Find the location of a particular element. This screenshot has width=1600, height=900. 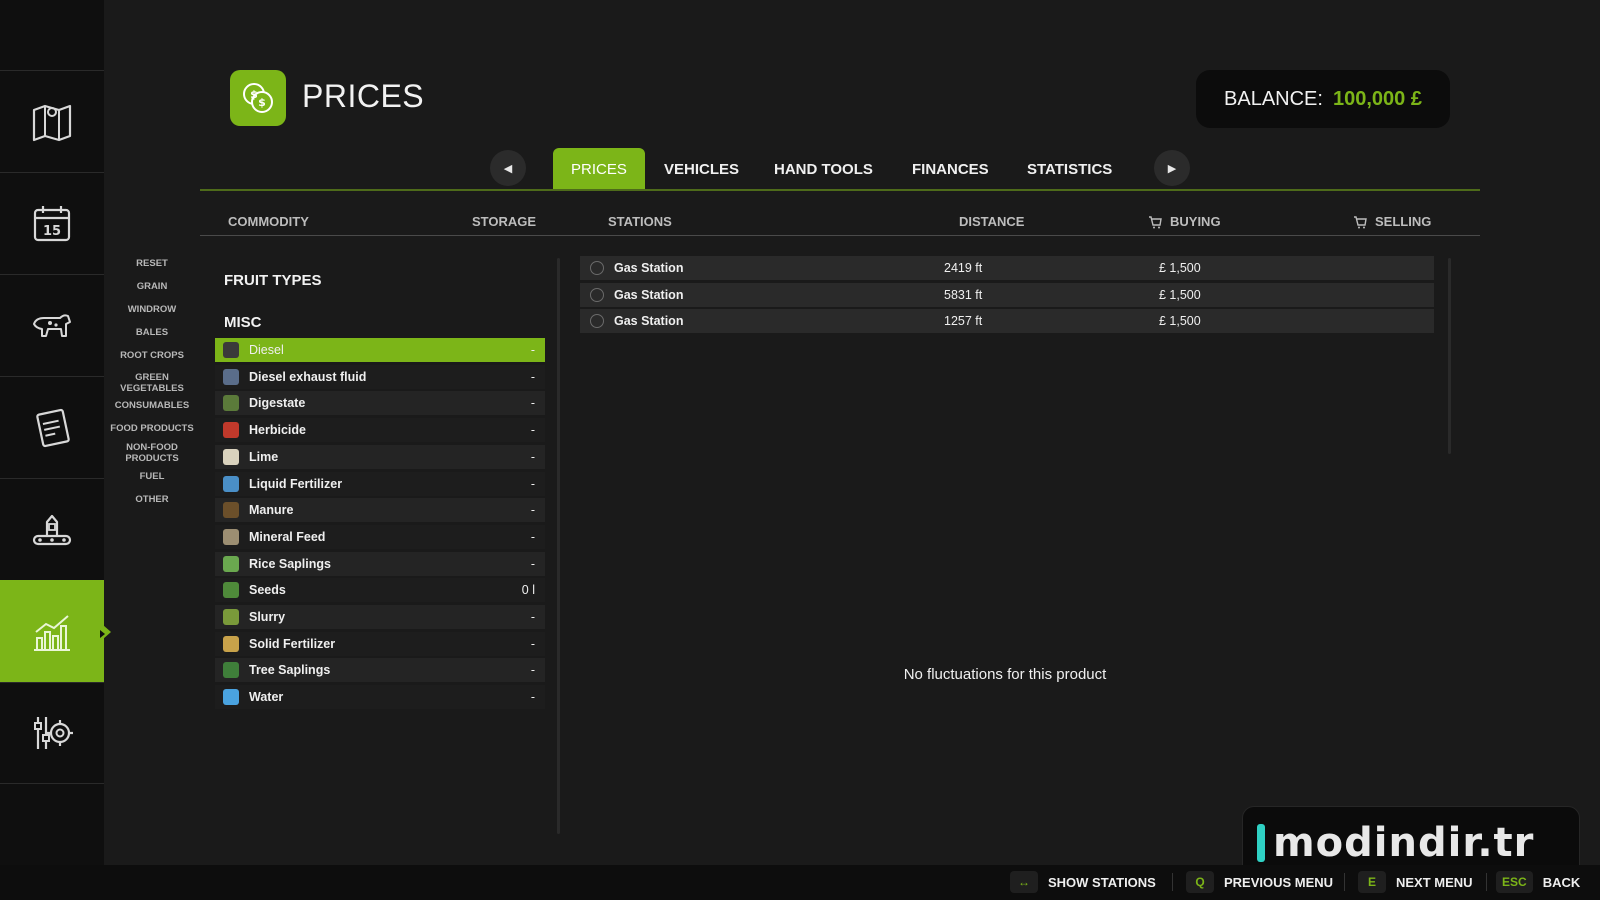

commodity-name: Diesel is located at coordinates (266, 350).